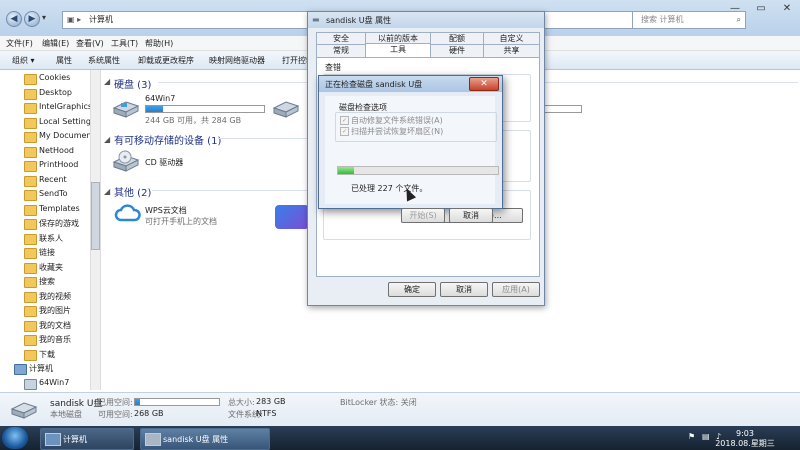 The height and width of the screenshot is (450, 800). I want to click on menu-edit: 编辑(E), so click(55, 43).